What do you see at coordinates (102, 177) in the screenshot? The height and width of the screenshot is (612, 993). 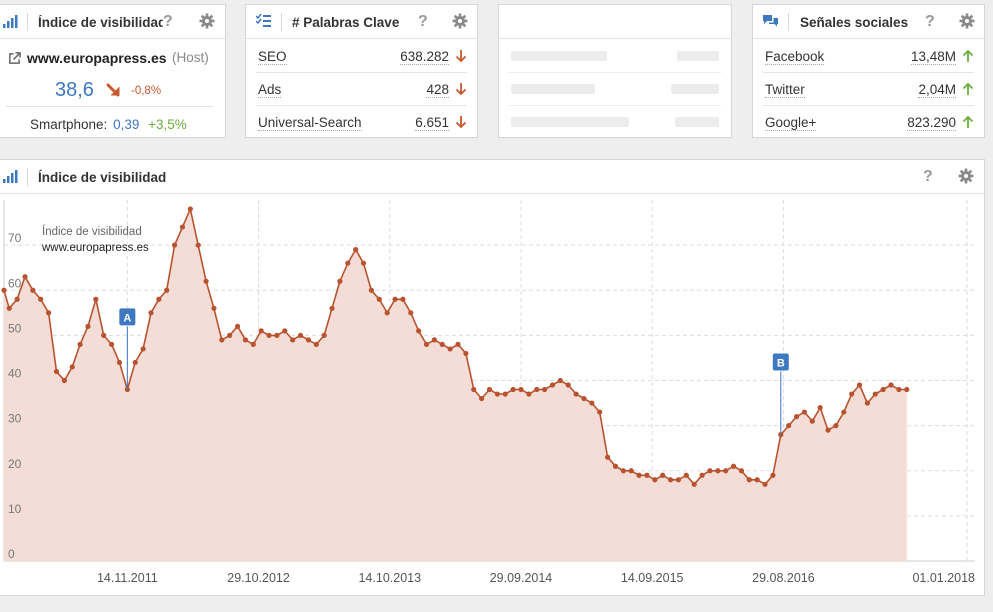 I see `chart-panel-title: Índice de visibilidad` at bounding box center [102, 177].